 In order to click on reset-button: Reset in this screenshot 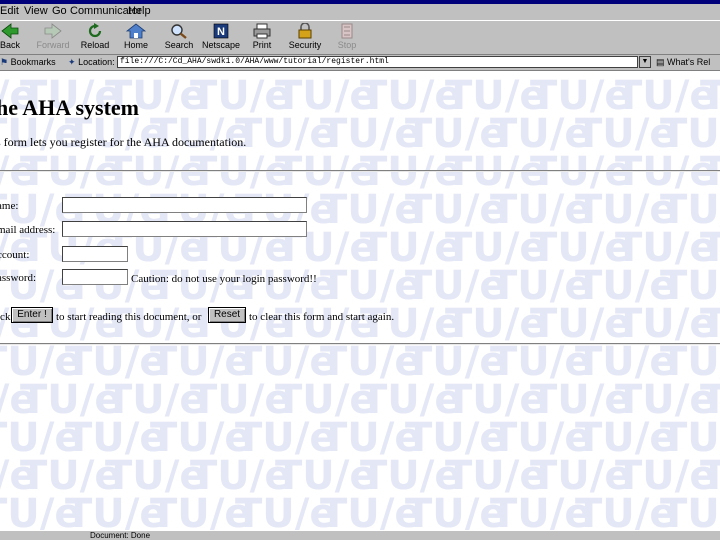, I will do `click(227, 315)`.